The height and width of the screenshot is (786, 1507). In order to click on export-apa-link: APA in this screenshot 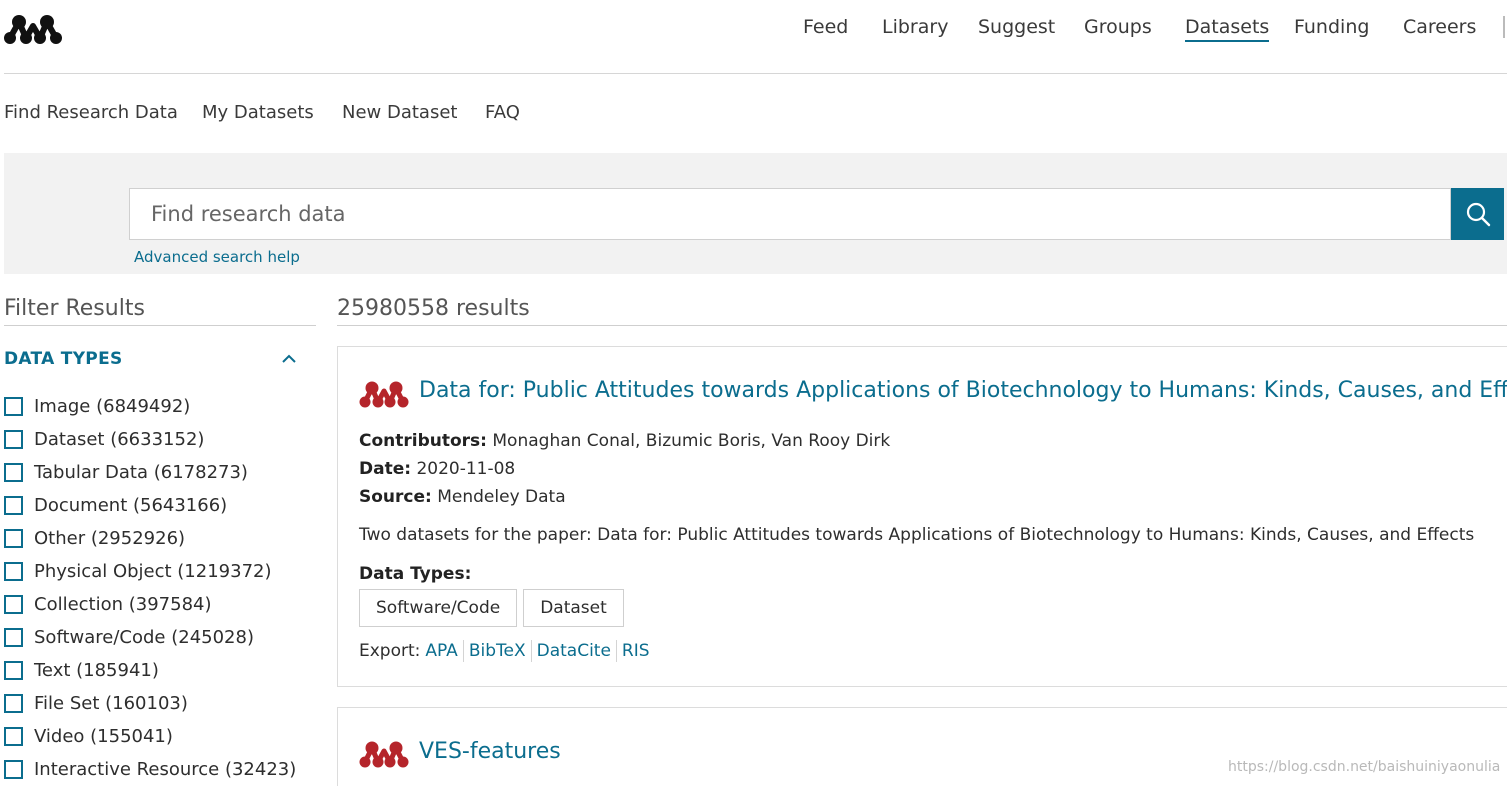, I will do `click(441, 651)`.